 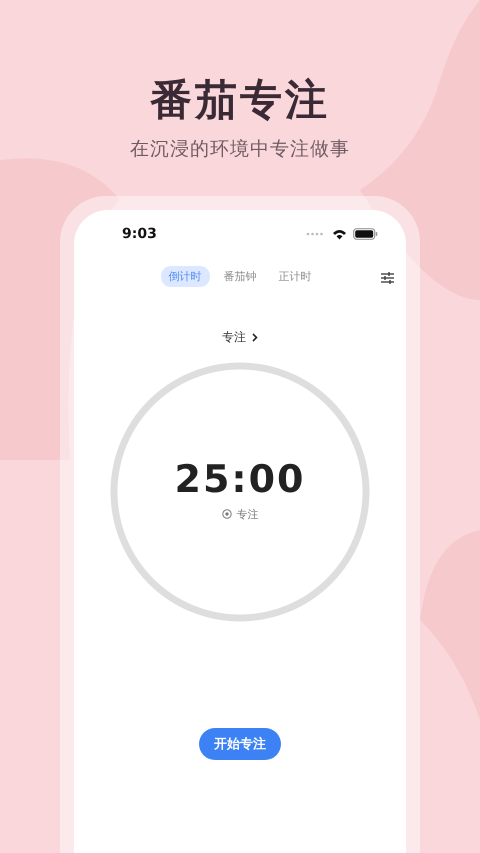 I want to click on battery-icon, so click(x=365, y=234).